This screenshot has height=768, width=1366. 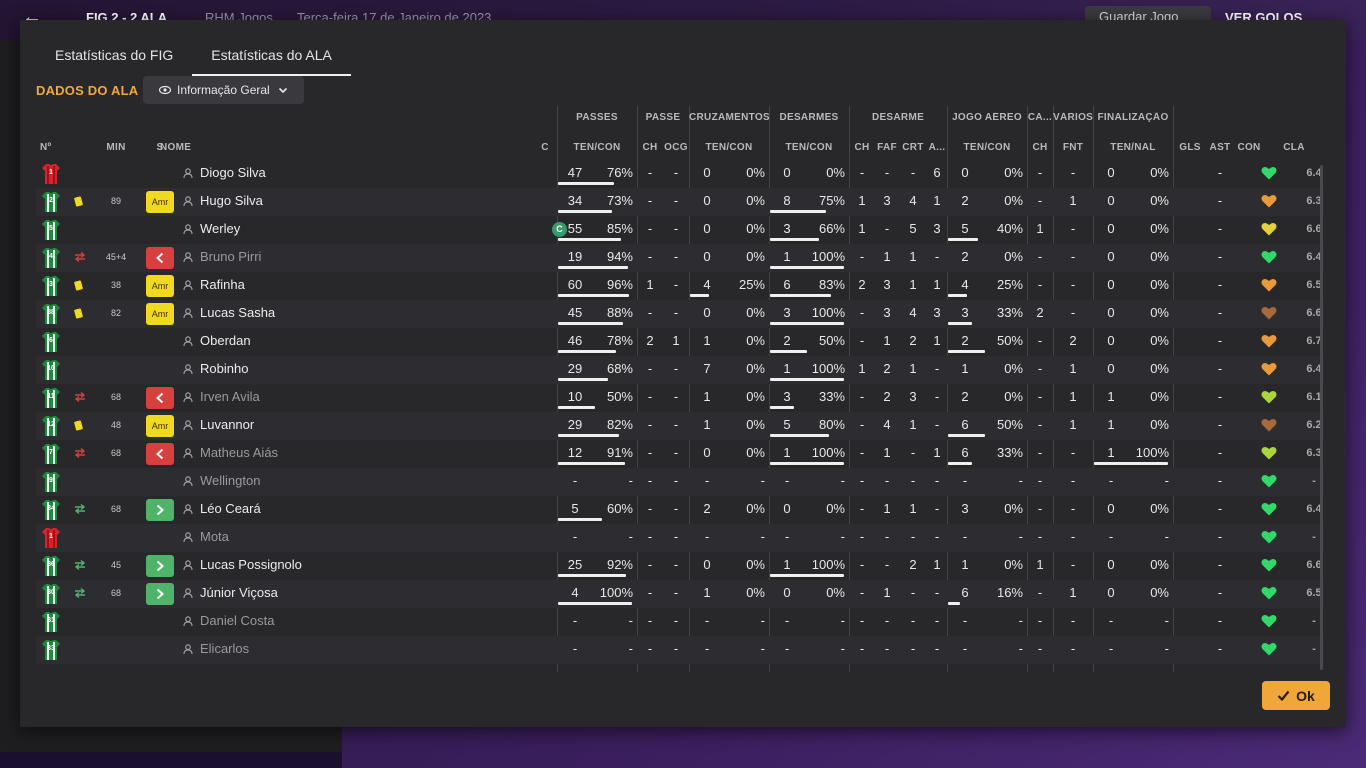 I want to click on shots-attempts: 0, so click(x=1111, y=368).